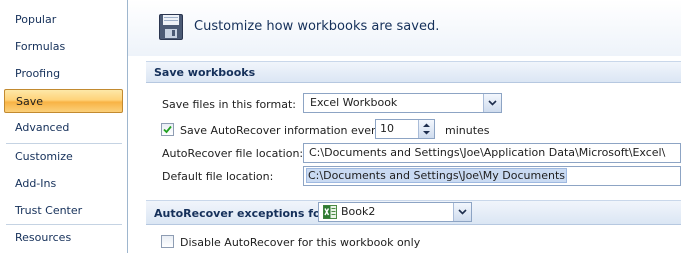 This screenshot has width=681, height=253. What do you see at coordinates (229, 104) in the screenshot?
I see `format-label: Save files in this format:` at bounding box center [229, 104].